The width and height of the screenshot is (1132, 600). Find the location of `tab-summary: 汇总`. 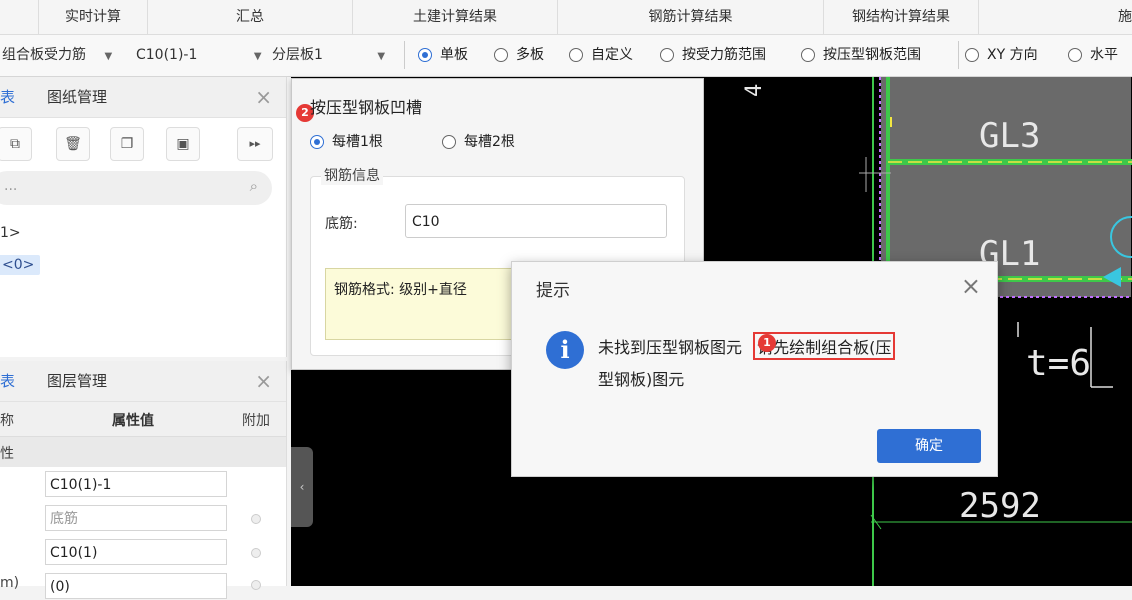

tab-summary: 汇总 is located at coordinates (250, 17).